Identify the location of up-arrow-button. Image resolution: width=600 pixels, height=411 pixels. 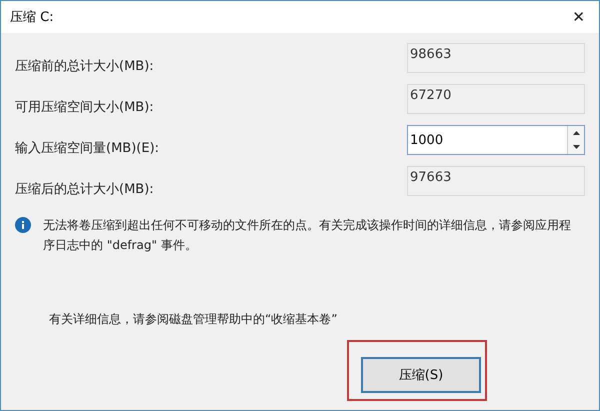
(576, 133).